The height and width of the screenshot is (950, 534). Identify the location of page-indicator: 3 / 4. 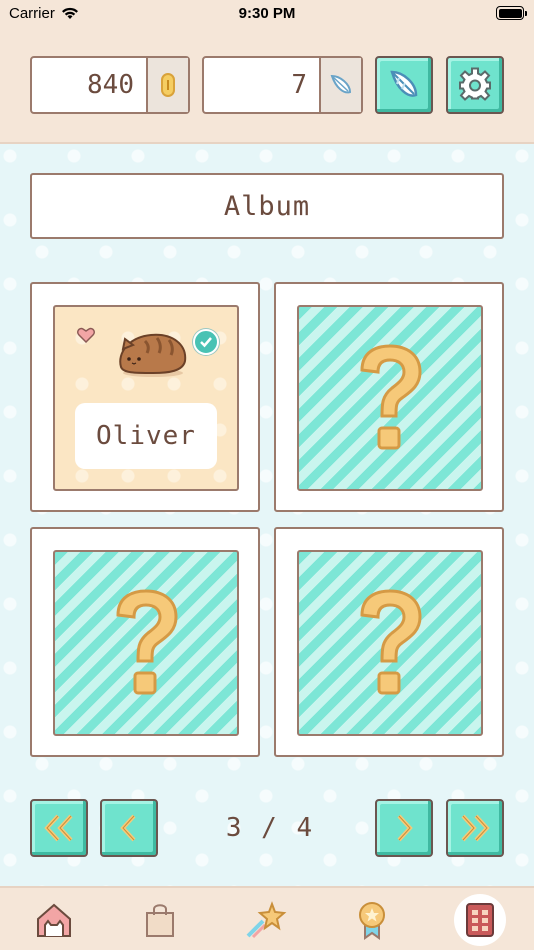
(270, 828).